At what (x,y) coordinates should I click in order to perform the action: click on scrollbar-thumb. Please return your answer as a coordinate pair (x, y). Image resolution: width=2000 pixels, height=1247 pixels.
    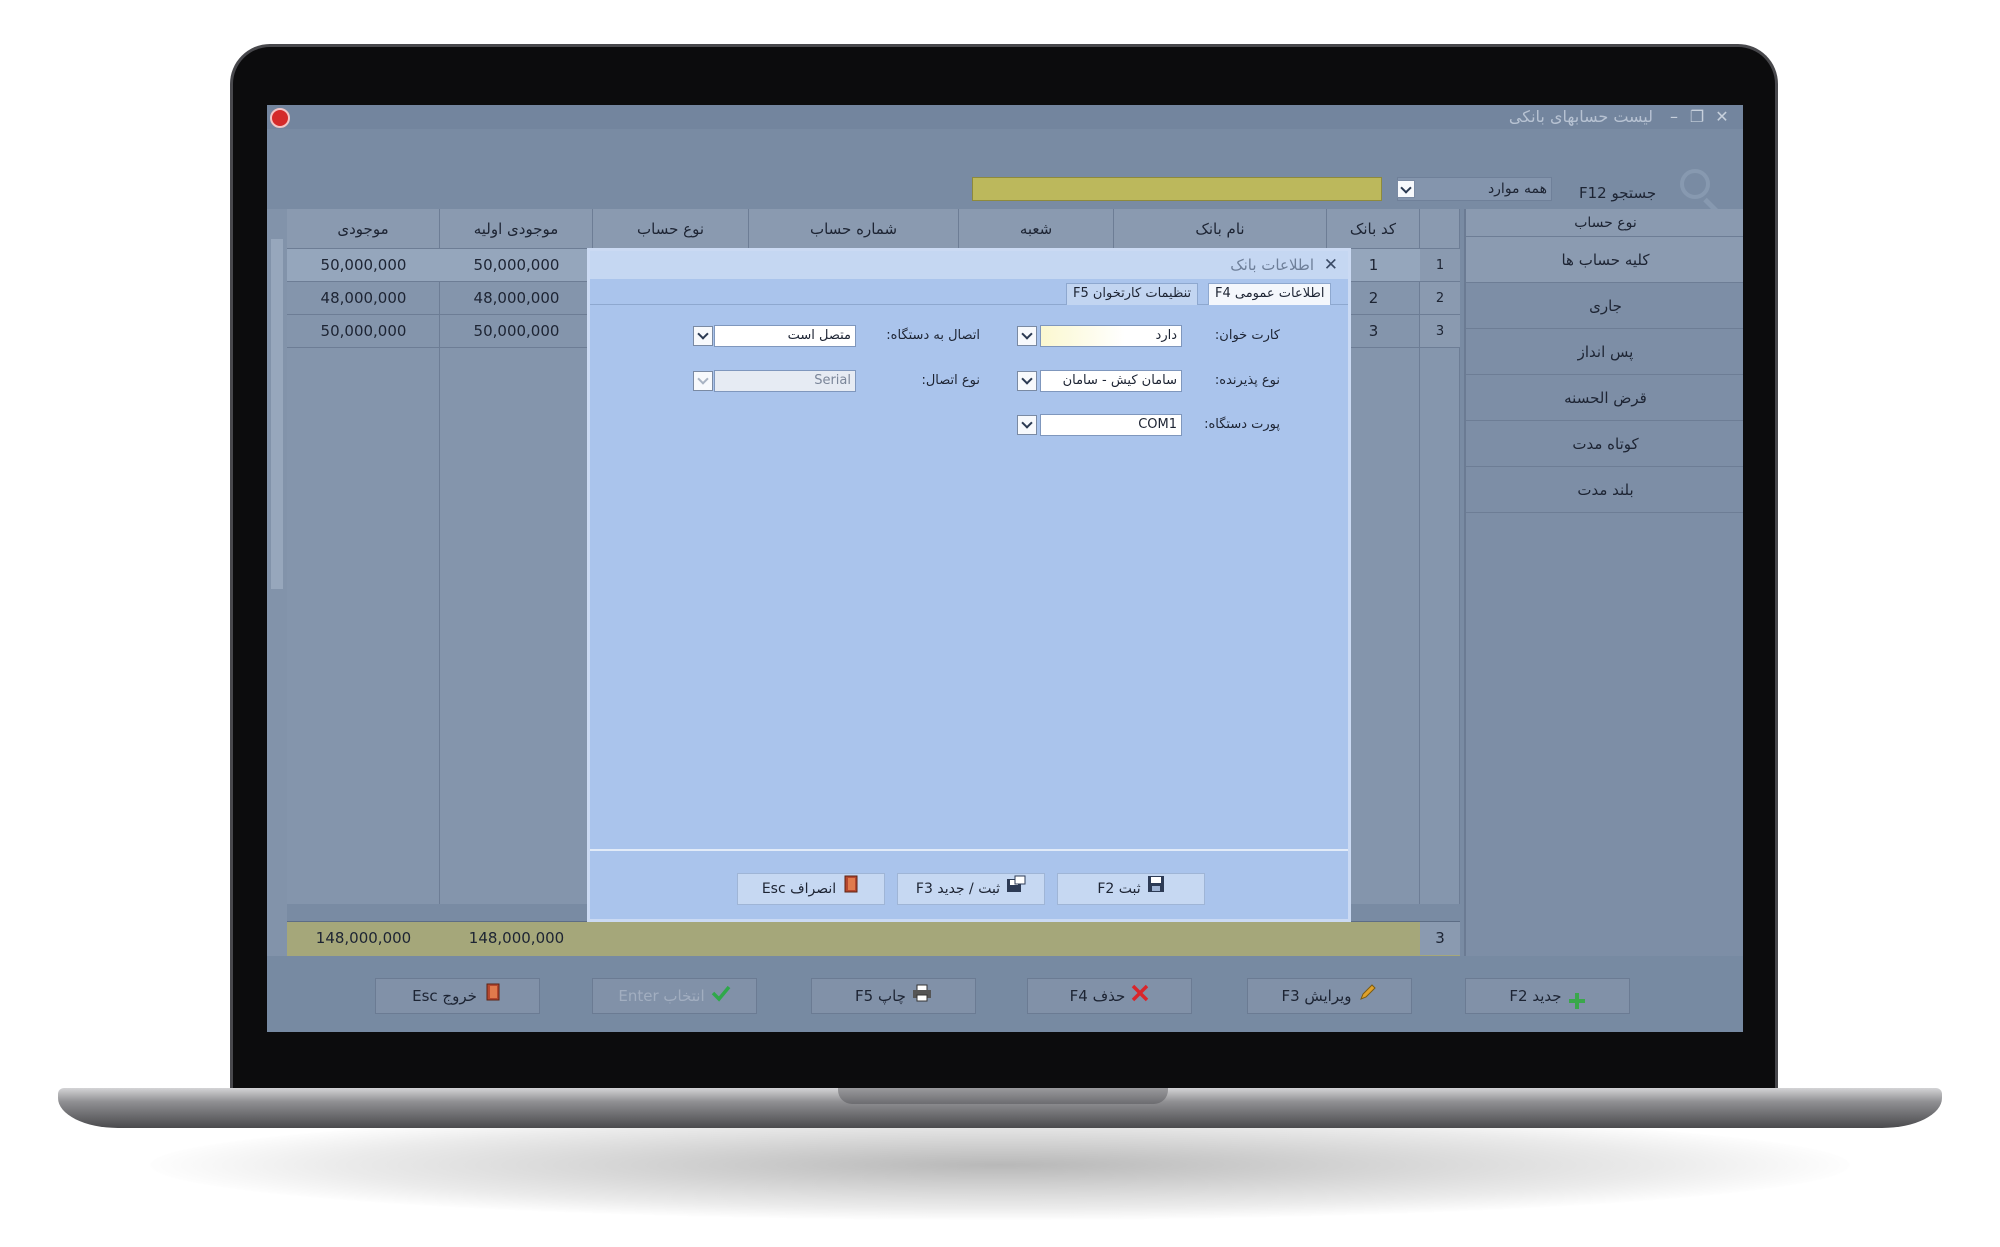
    Looking at the image, I should click on (277, 414).